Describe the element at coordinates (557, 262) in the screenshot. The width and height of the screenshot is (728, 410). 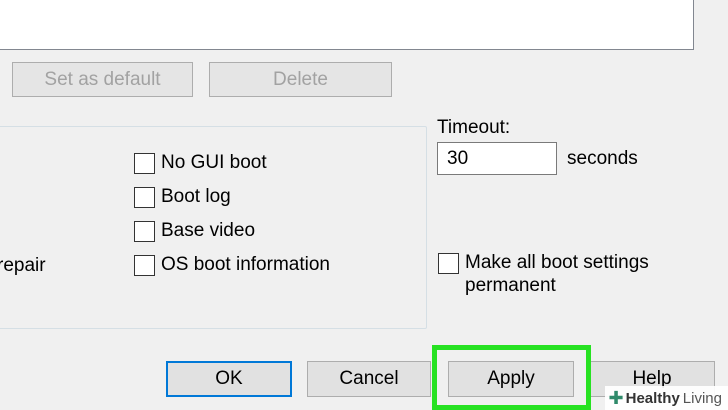
I see `make-permanent-line1: Make all boot settings` at that location.